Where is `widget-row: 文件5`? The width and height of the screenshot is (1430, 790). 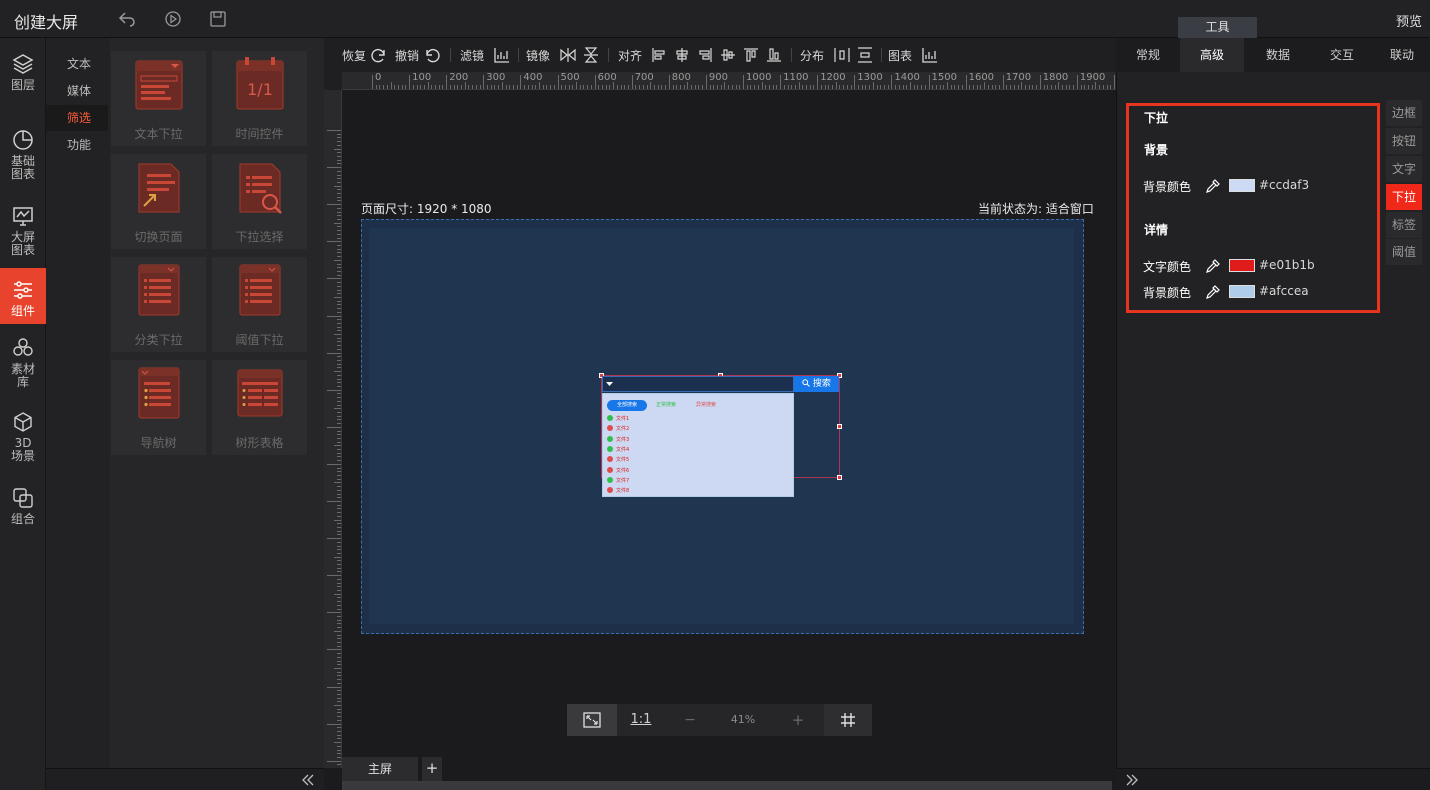
widget-row: 文件5 is located at coordinates (618, 460).